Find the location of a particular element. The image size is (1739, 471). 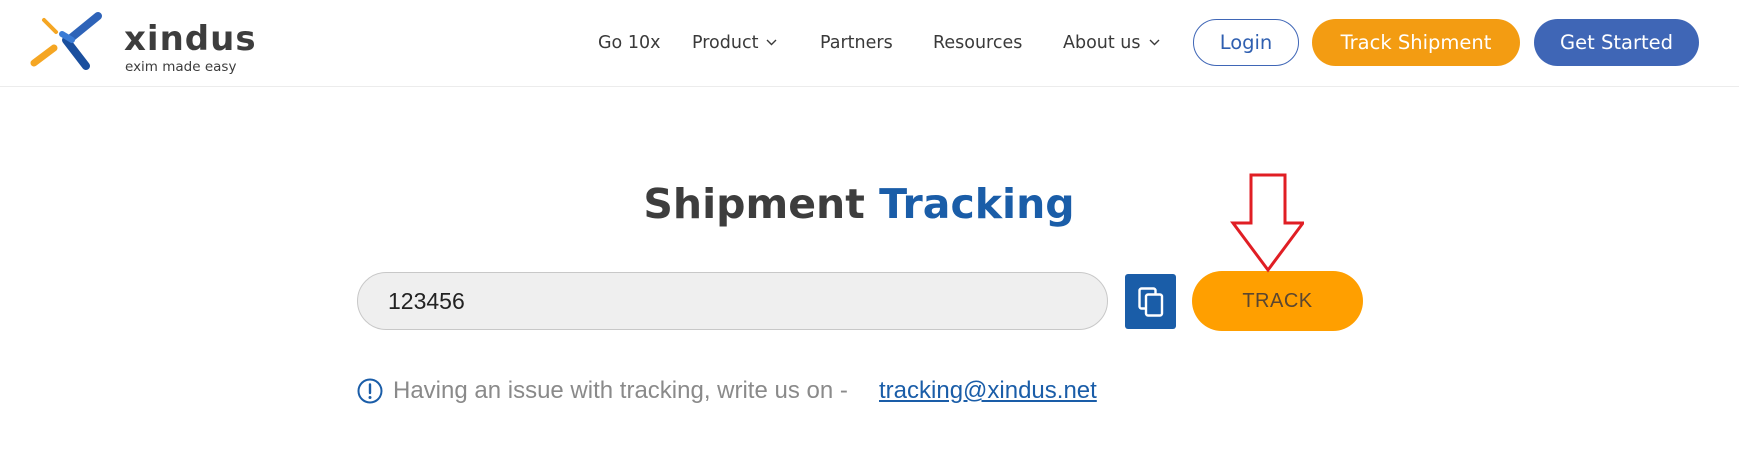

copy-icon is located at coordinates (1150, 301).